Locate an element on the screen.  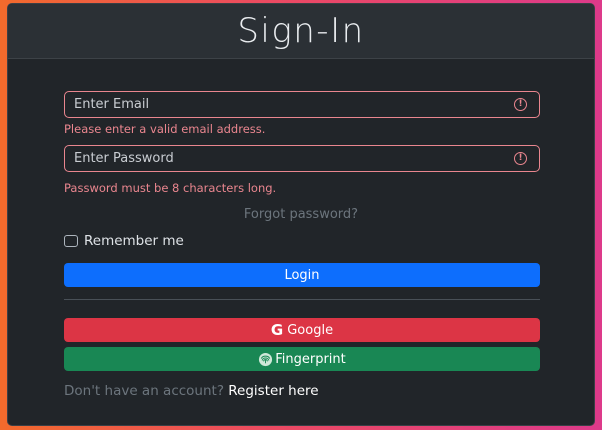
divider is located at coordinates (302, 299).